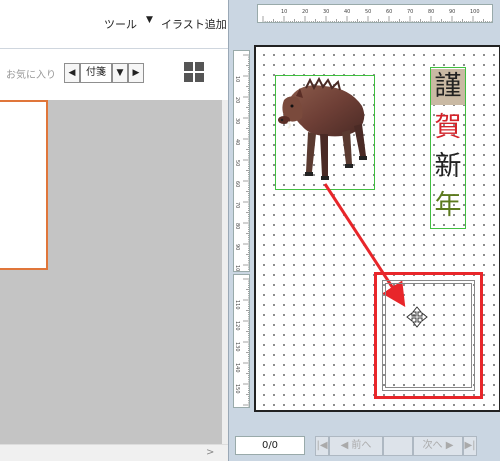  Describe the element at coordinates (470, 446) in the screenshot. I see `last-page-button: ▶|` at that location.